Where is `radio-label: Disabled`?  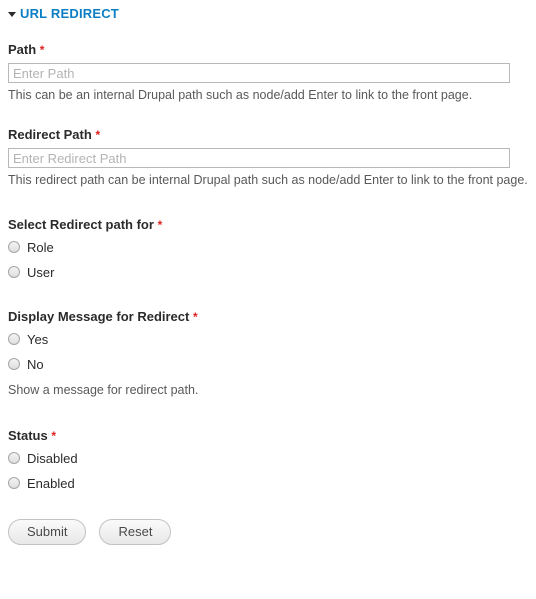 radio-label: Disabled is located at coordinates (52, 458).